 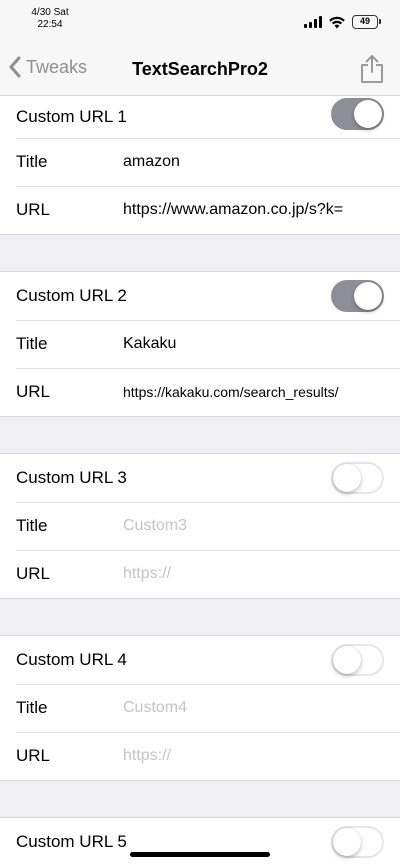 I want to click on custom-url-5-label: Custom URL 5, so click(x=71, y=841).